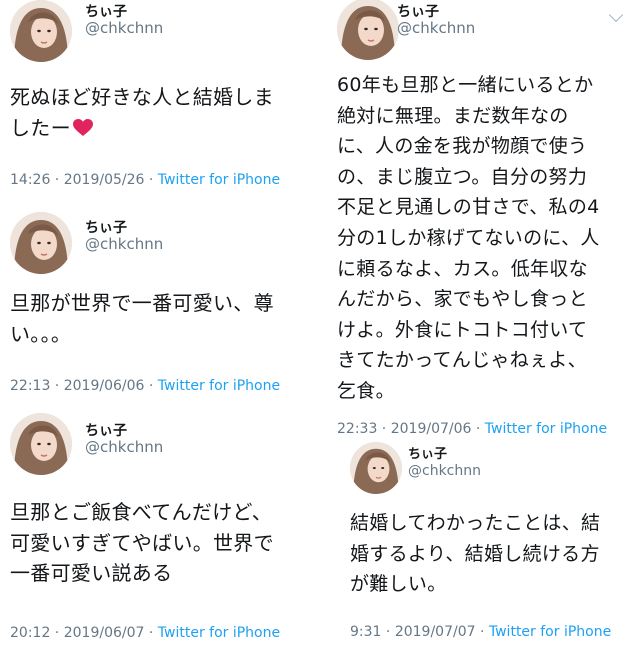 The width and height of the screenshot is (633, 647). I want to click on tweet-meta: 22:33 · 2019/07/06 · Twitter for iPhone, so click(472, 429).